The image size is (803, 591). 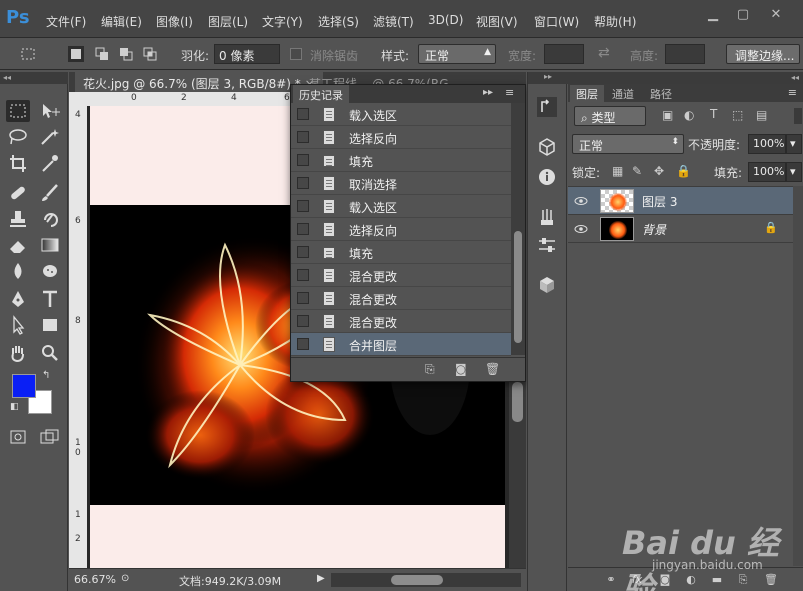 What do you see at coordinates (426, 580) in the screenshot?
I see `horizontal-scrollbar` at bounding box center [426, 580].